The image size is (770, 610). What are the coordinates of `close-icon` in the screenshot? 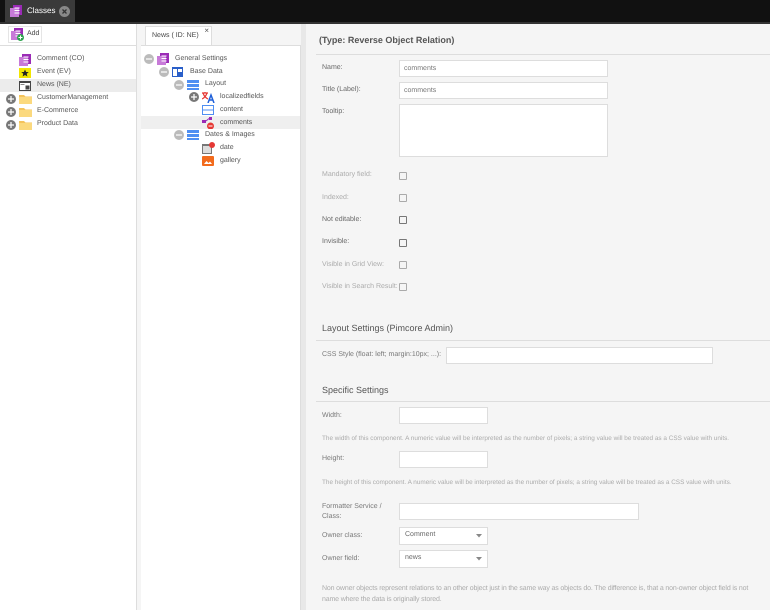 It's located at (64, 11).